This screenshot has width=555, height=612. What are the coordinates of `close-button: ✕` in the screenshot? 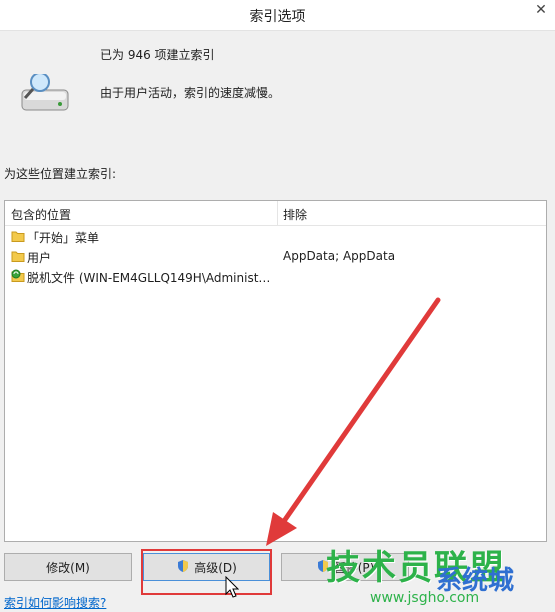 It's located at (541, 11).